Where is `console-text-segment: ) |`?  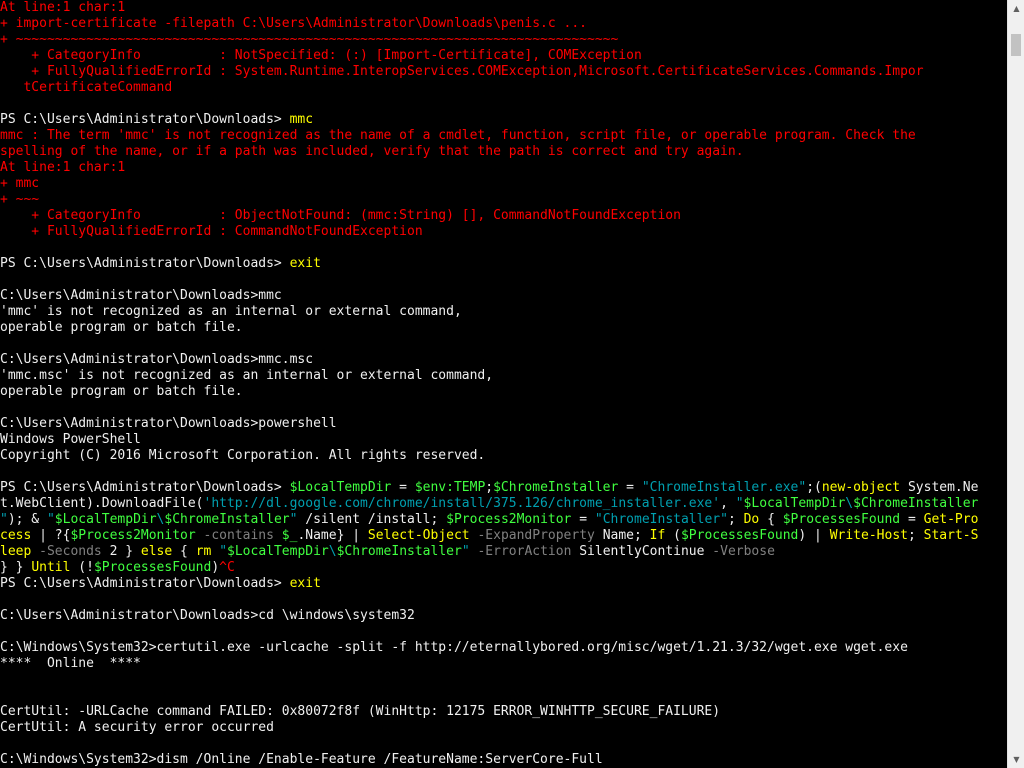 console-text-segment: ) | is located at coordinates (814, 535).